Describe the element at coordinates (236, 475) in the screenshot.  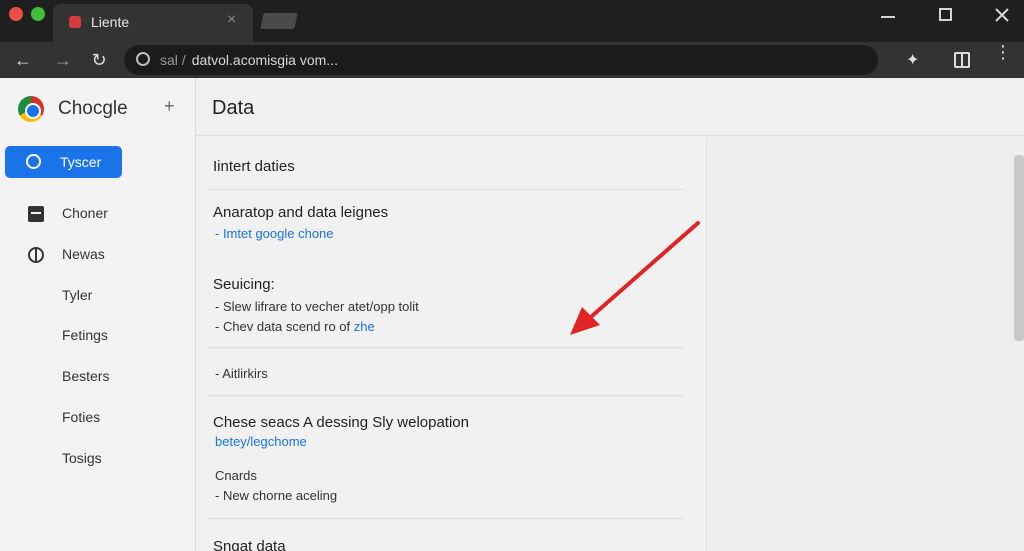
I see `setting-subtitle: Cnards` at that location.